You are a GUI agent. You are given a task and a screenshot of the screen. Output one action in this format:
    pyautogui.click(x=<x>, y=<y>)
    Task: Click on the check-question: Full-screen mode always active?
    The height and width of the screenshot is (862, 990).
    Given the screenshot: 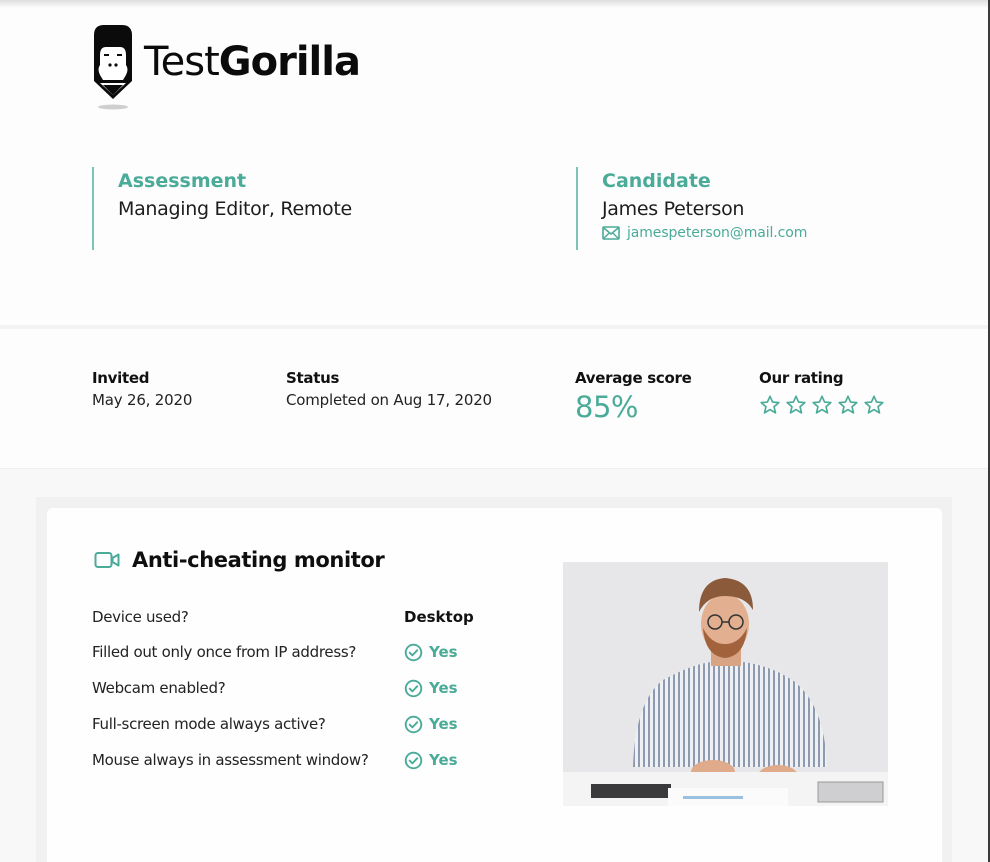 What is the action you would take?
    pyautogui.click(x=209, y=724)
    